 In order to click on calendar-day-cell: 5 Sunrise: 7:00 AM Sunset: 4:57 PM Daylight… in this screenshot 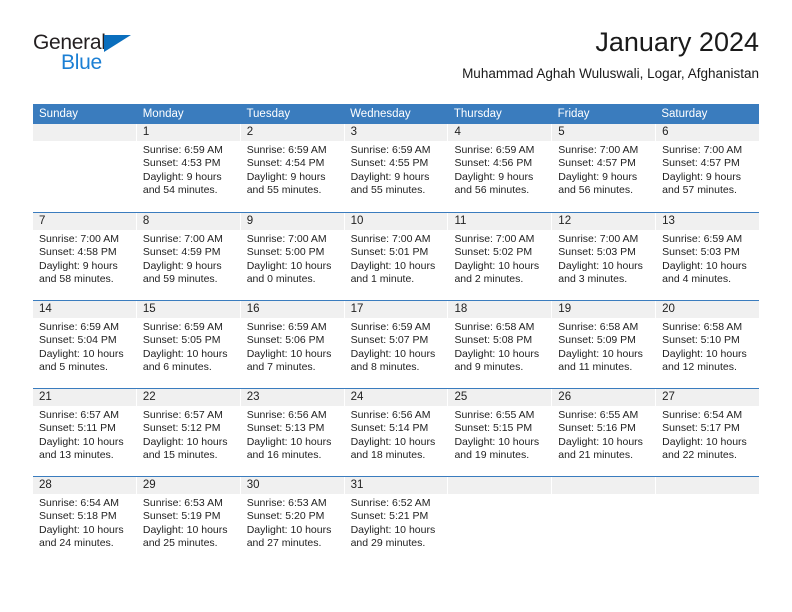, I will do `click(604, 168)`.